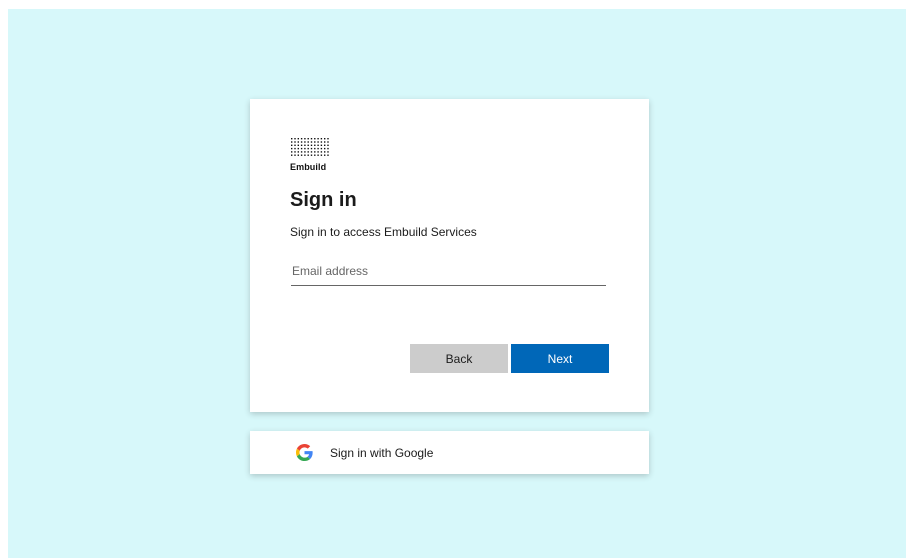 The height and width of the screenshot is (558, 906). I want to click on email-field, so click(448, 271).